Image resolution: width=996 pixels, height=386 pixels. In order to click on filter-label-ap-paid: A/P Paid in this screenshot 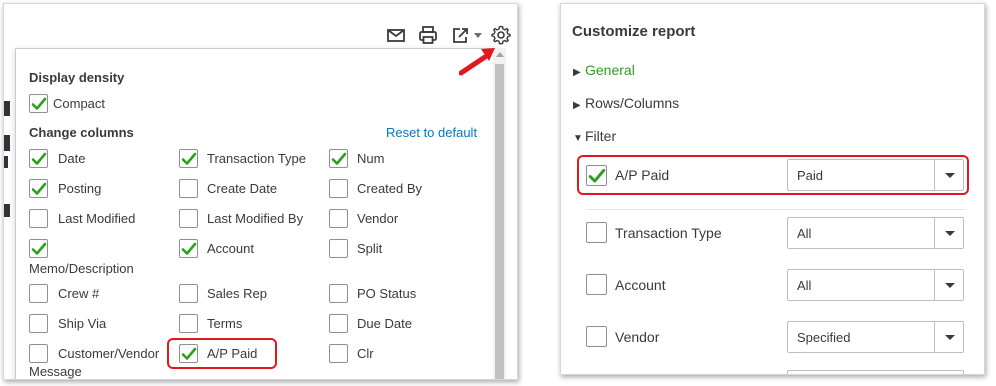, I will do `click(642, 175)`.